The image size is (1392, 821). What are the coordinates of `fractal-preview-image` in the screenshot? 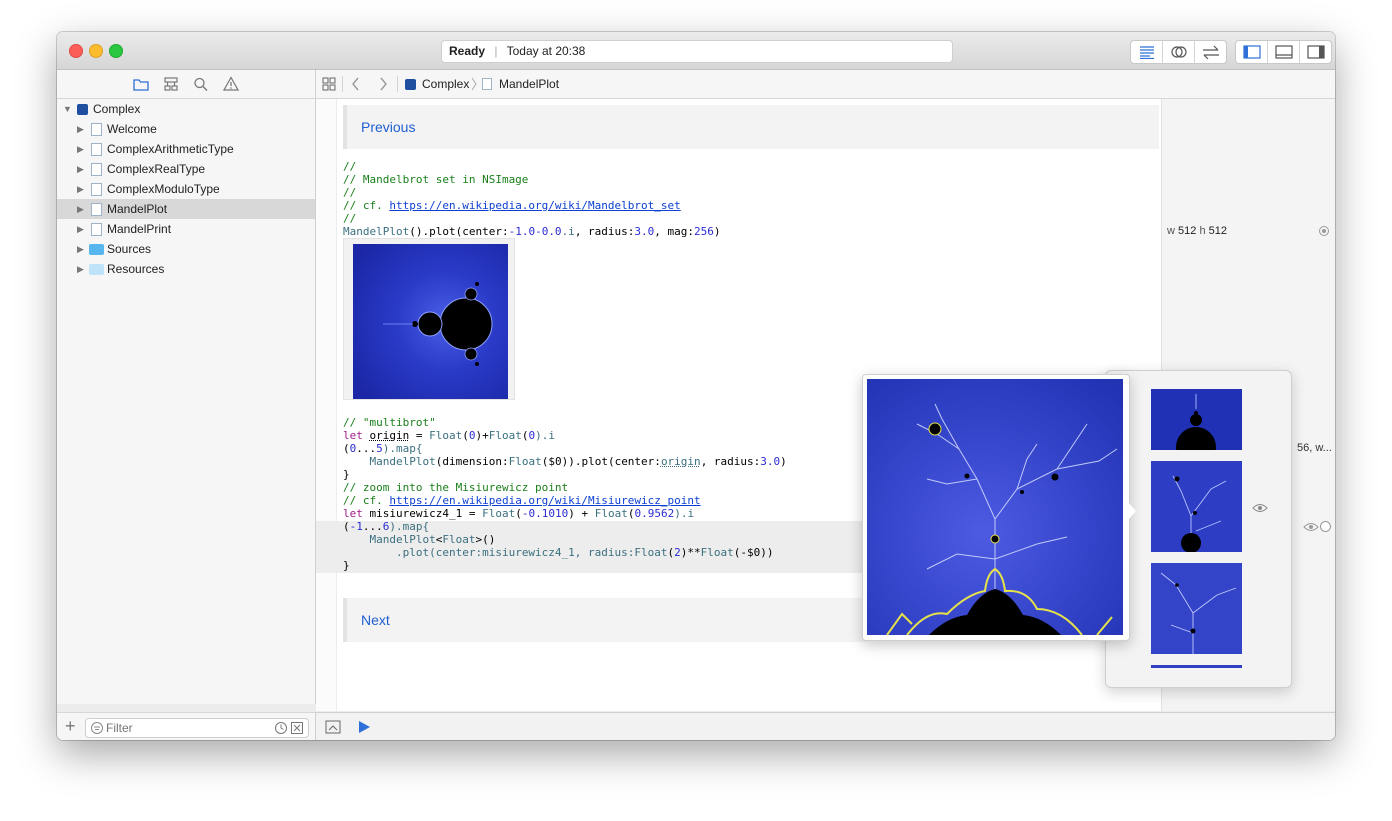 It's located at (995, 507).